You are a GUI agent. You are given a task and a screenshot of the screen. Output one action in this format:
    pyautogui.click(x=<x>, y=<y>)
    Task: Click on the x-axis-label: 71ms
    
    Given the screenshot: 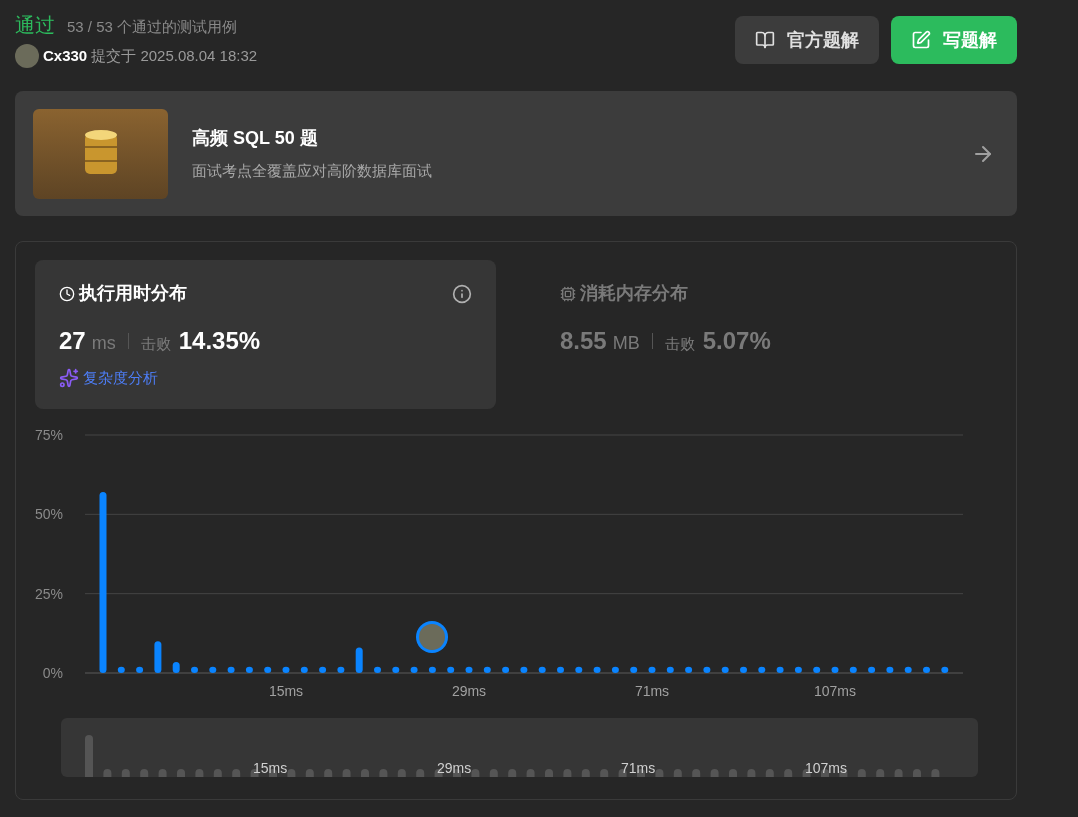 What is the action you would take?
    pyautogui.click(x=652, y=691)
    